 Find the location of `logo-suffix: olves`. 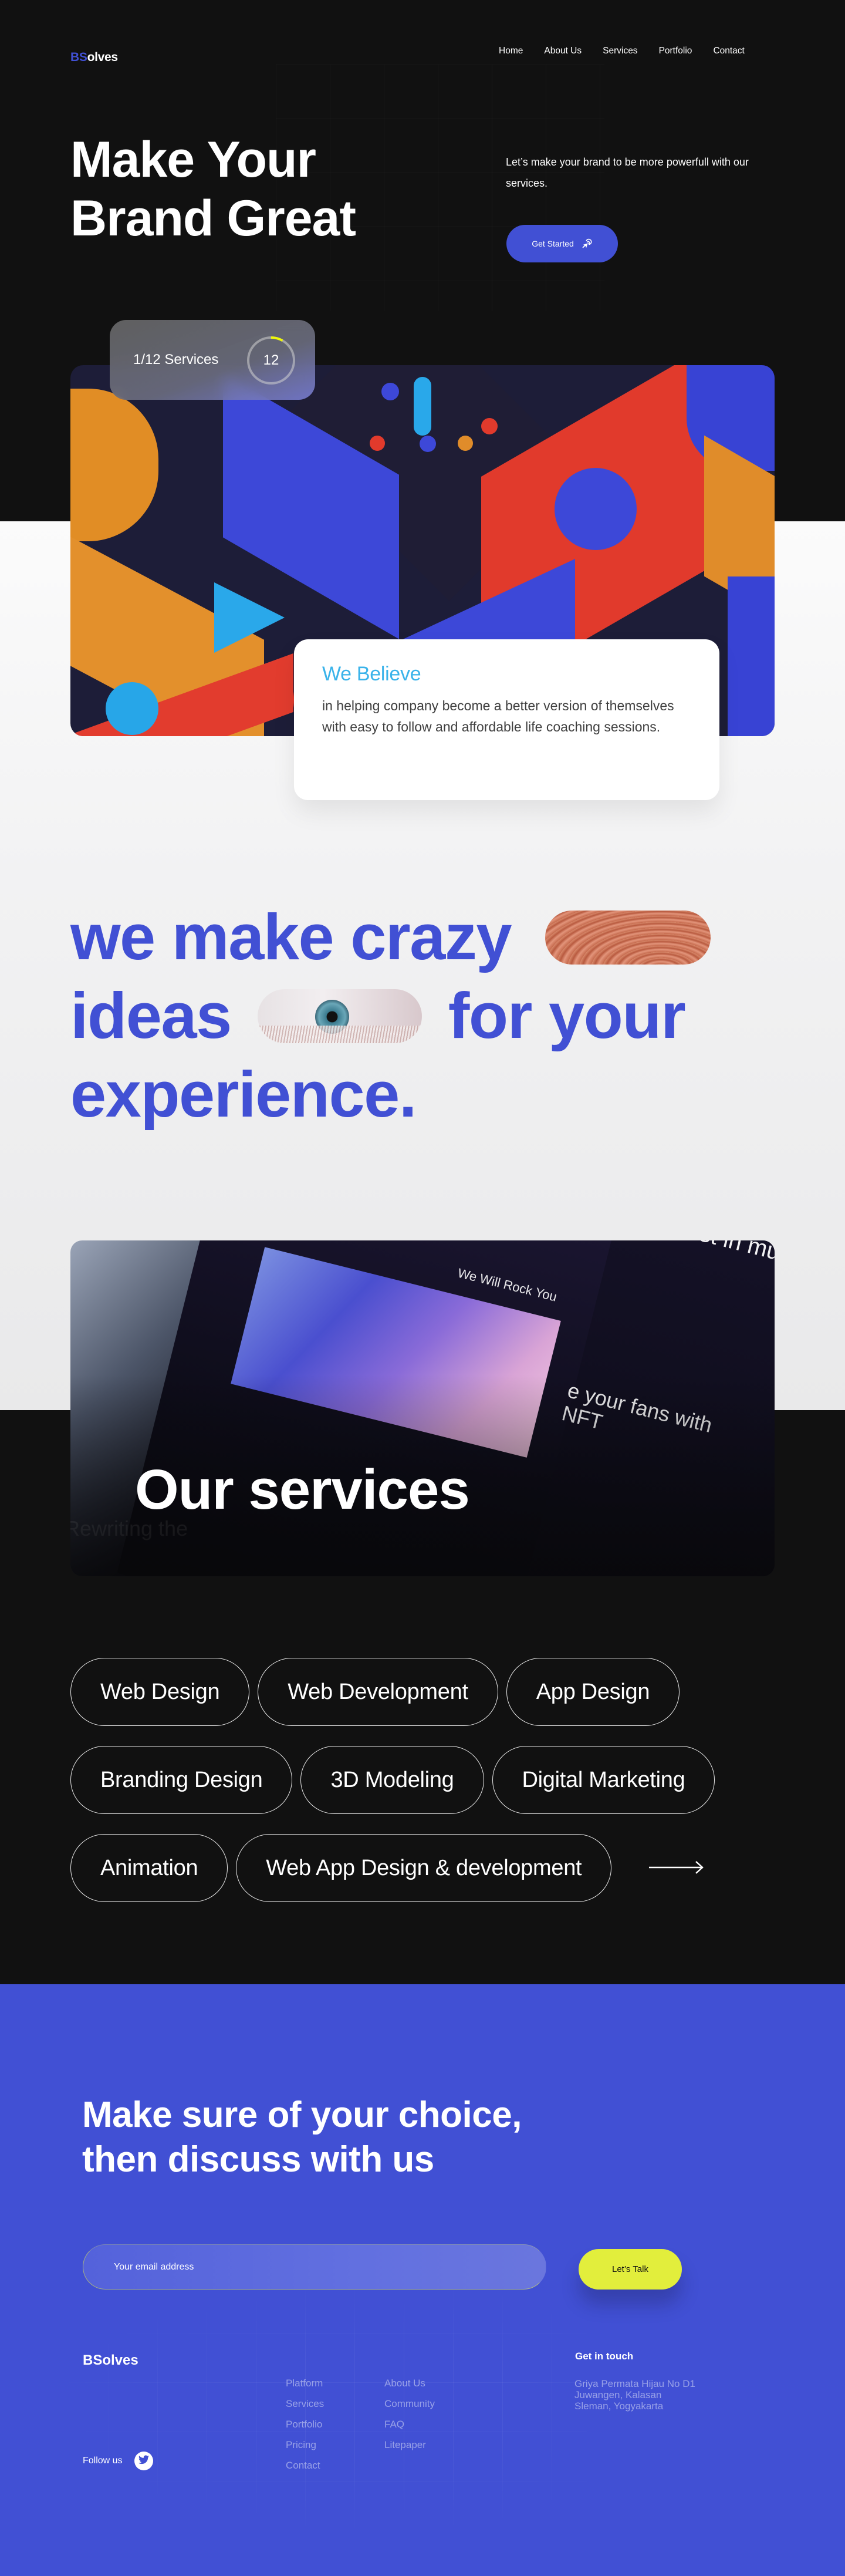

logo-suffix: olves is located at coordinates (103, 57).